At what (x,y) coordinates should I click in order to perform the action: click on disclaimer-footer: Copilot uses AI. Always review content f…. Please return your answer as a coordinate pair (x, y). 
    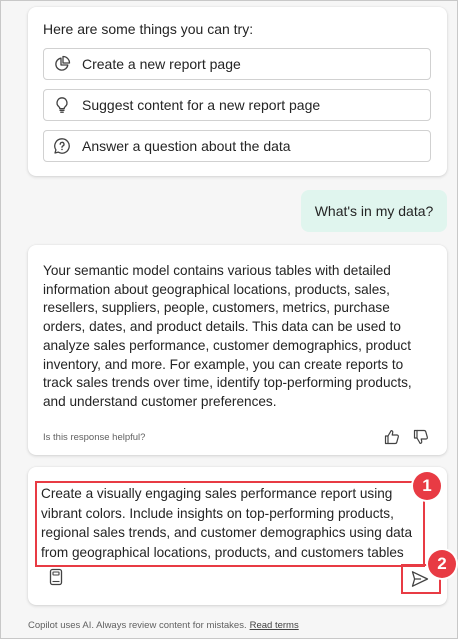
    Looking at the image, I should click on (163, 625).